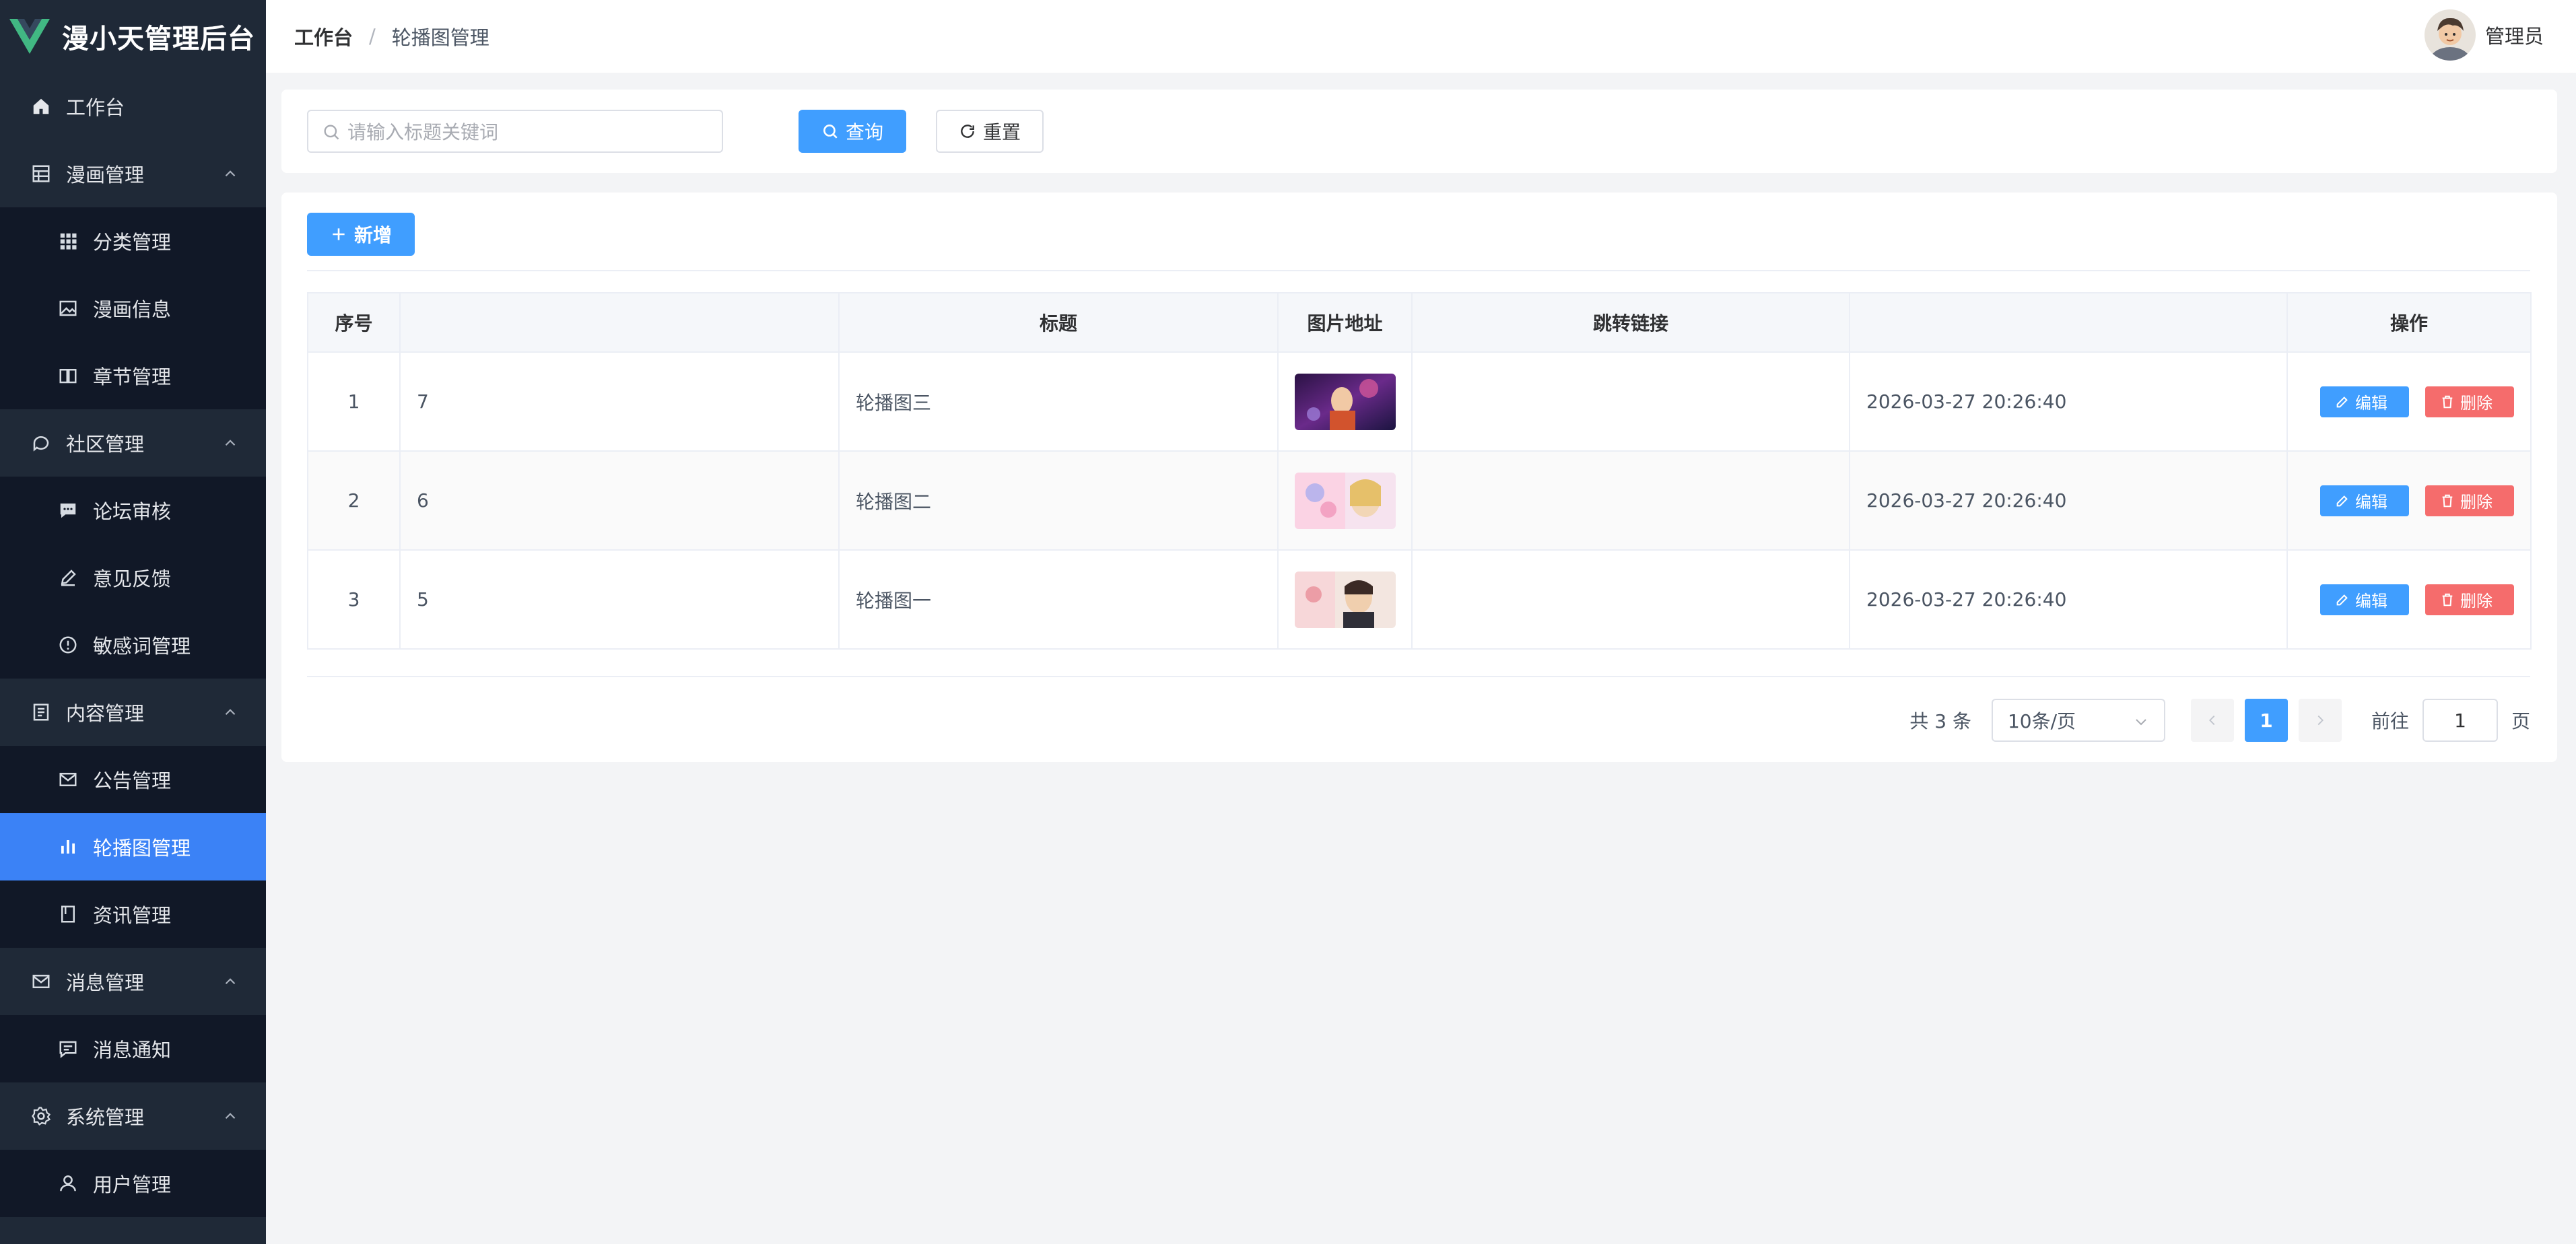  Describe the element at coordinates (2460, 720) in the screenshot. I see `goto-page-input: 1` at that location.